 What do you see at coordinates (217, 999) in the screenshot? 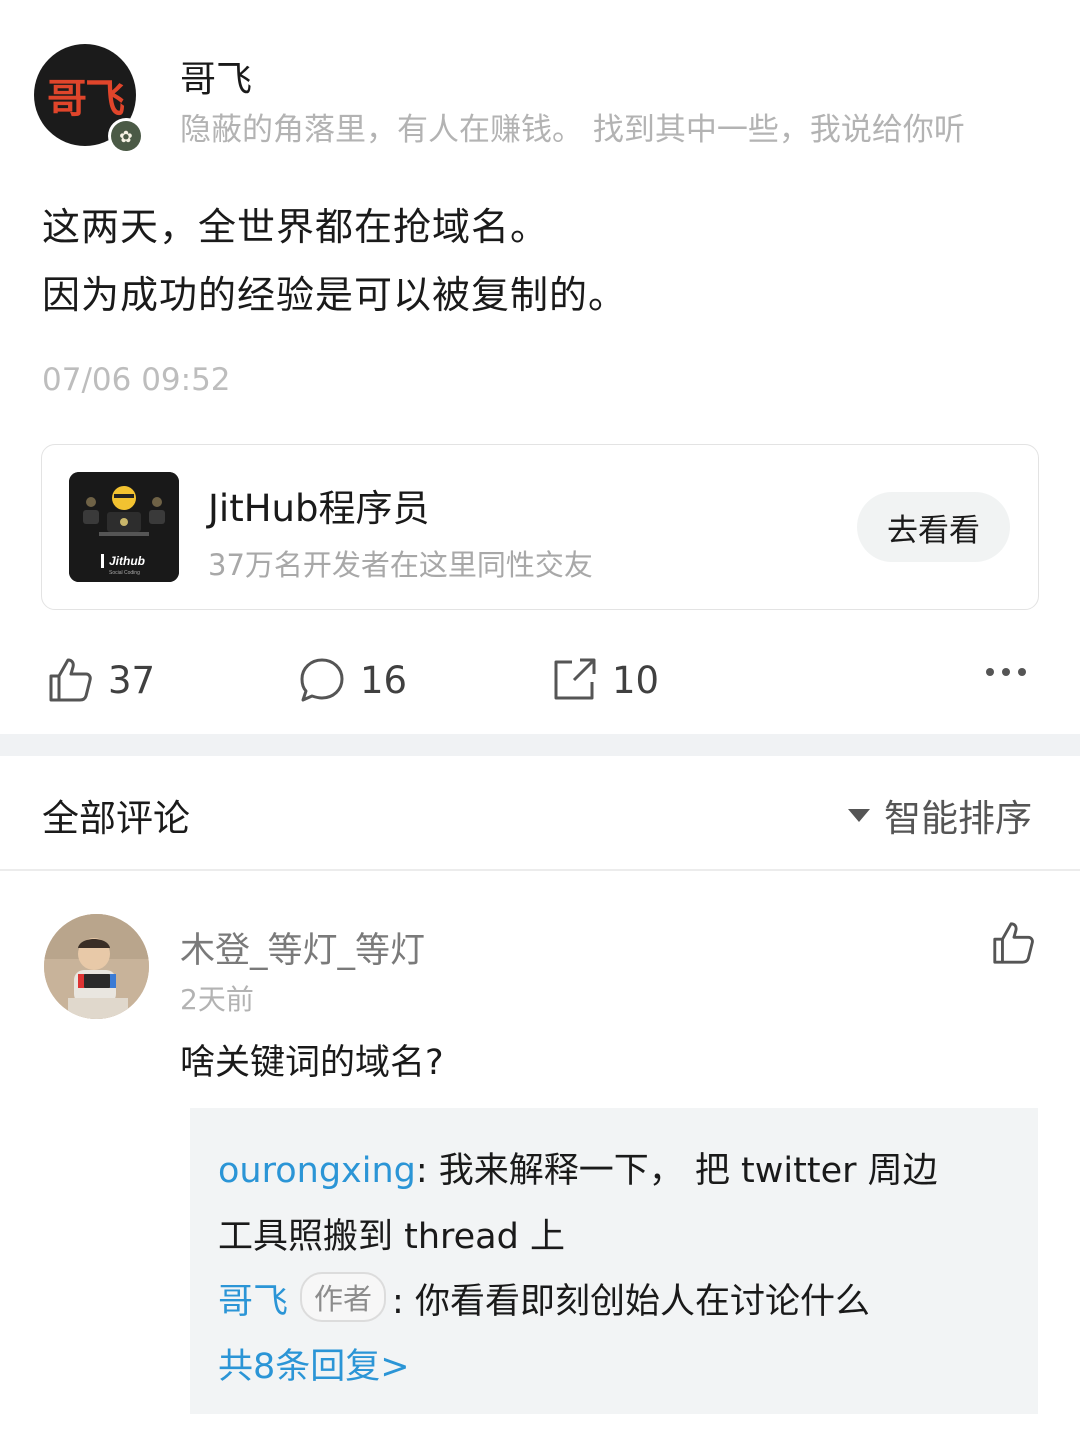
I see `comment-time: 2天前` at bounding box center [217, 999].